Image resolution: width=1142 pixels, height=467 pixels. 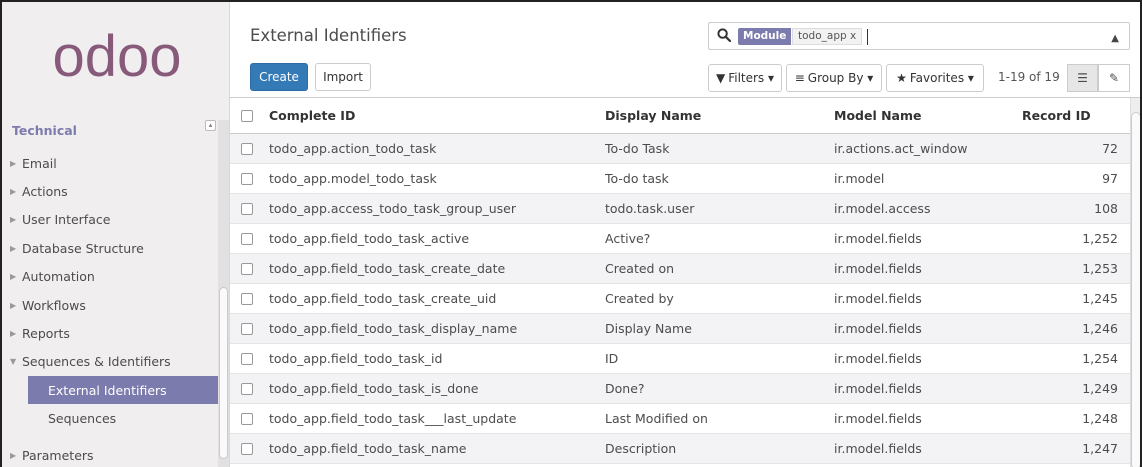 I want to click on cell-display-name: ID, so click(x=612, y=358).